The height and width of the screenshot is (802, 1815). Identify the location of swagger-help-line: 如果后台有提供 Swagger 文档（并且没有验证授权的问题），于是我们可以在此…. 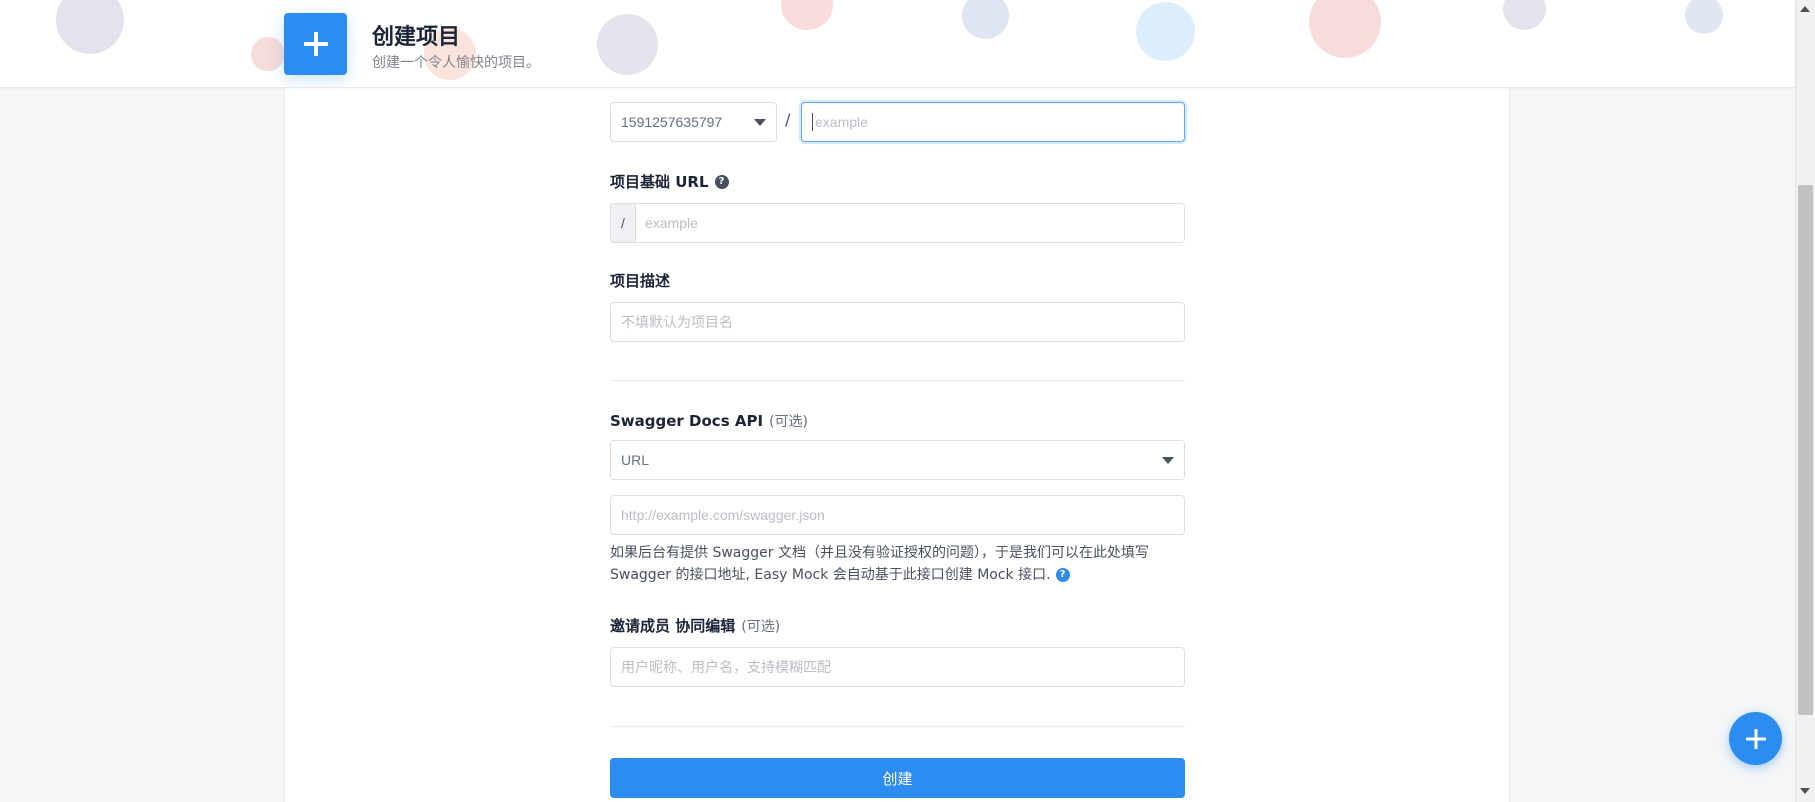
(879, 553).